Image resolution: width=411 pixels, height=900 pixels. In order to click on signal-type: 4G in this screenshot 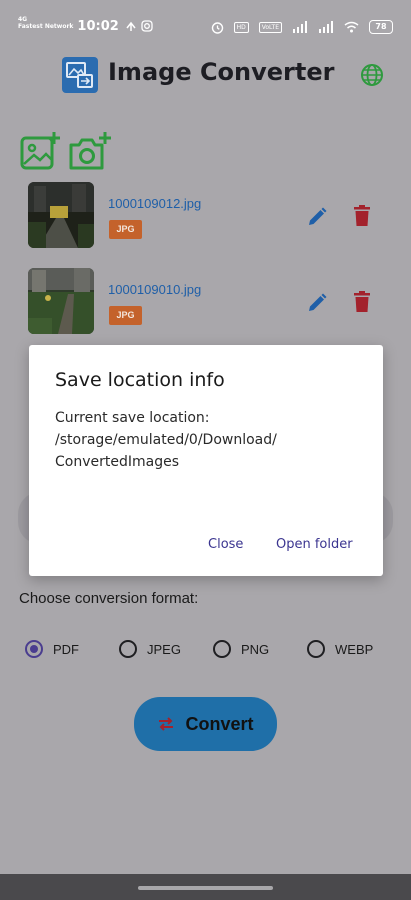, I will do `click(23, 19)`.